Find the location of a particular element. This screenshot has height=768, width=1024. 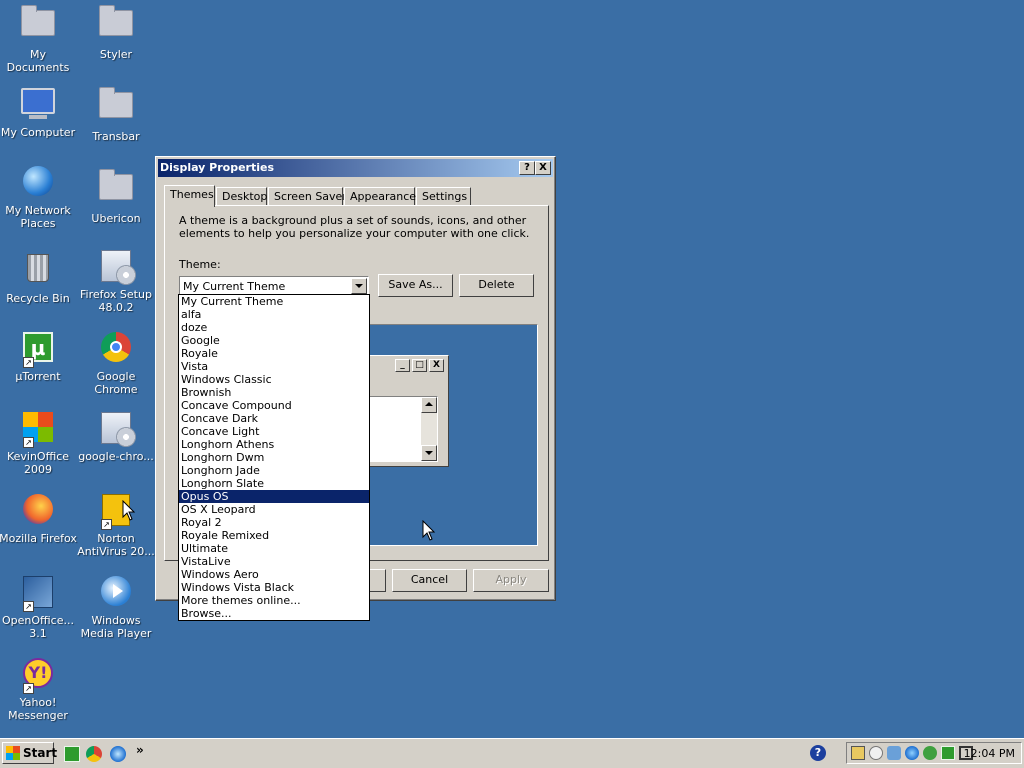

help-icon: ? is located at coordinates (818, 753).